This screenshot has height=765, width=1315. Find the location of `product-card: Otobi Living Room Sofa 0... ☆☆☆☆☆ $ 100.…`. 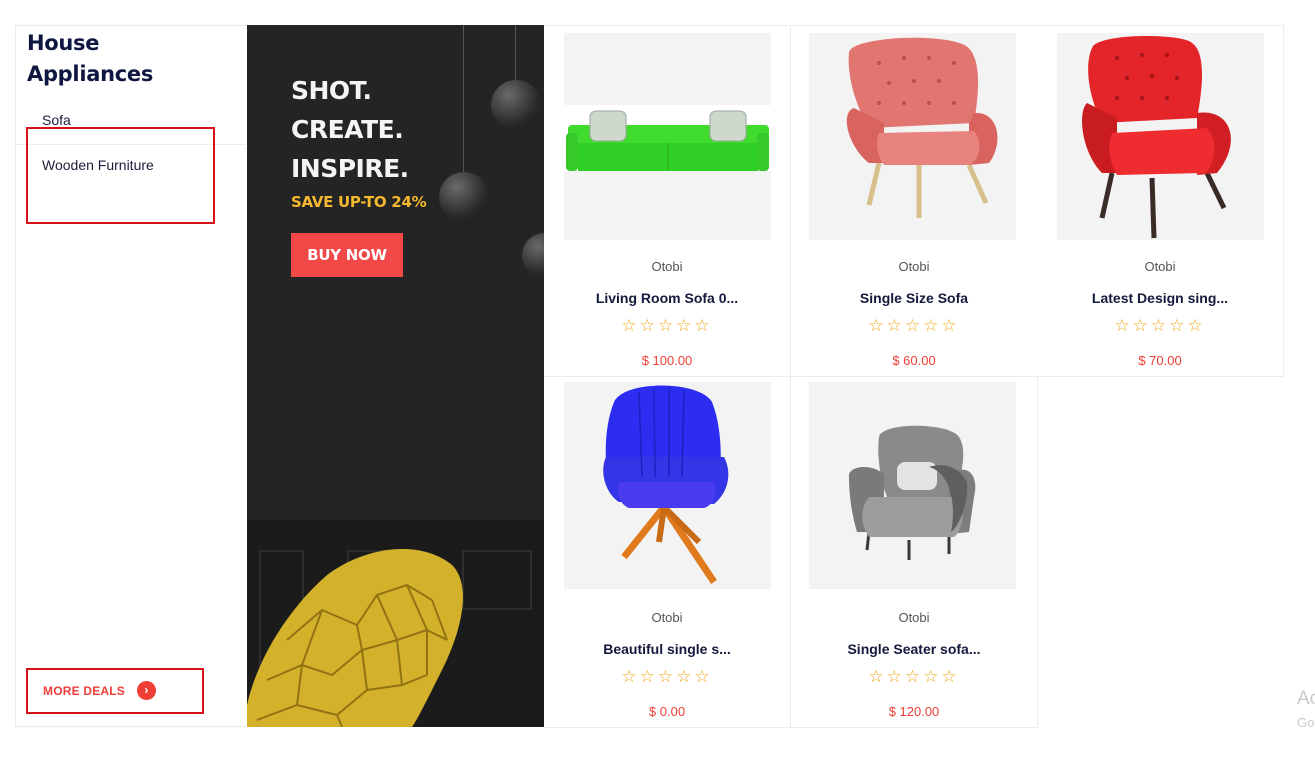

product-card: Otobi Living Room Sofa 0... ☆☆☆☆☆ $ 100.… is located at coordinates (667, 201).